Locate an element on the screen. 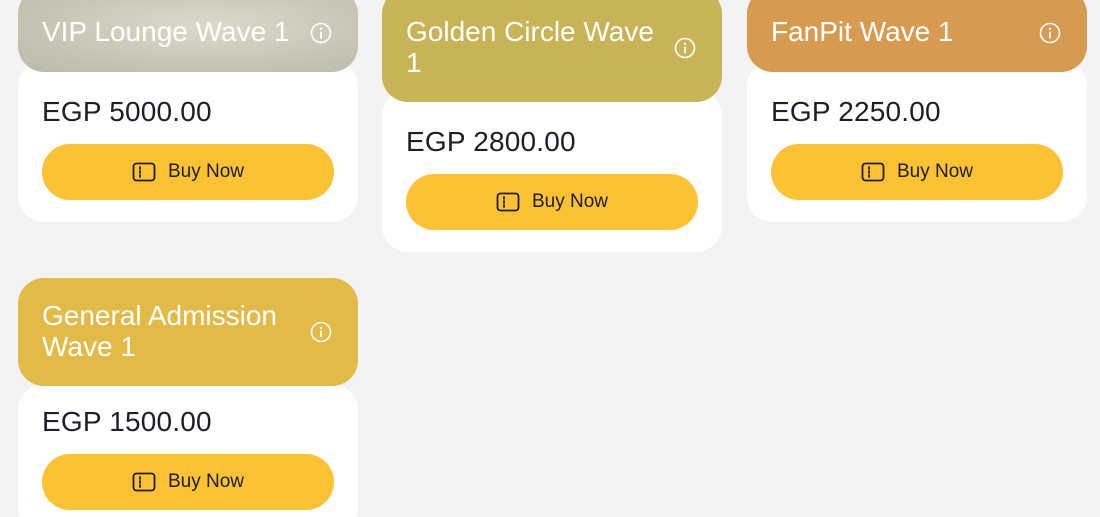 The image size is (1100, 517). ticket-card-header: General Admission Wave 1 is located at coordinates (188, 332).